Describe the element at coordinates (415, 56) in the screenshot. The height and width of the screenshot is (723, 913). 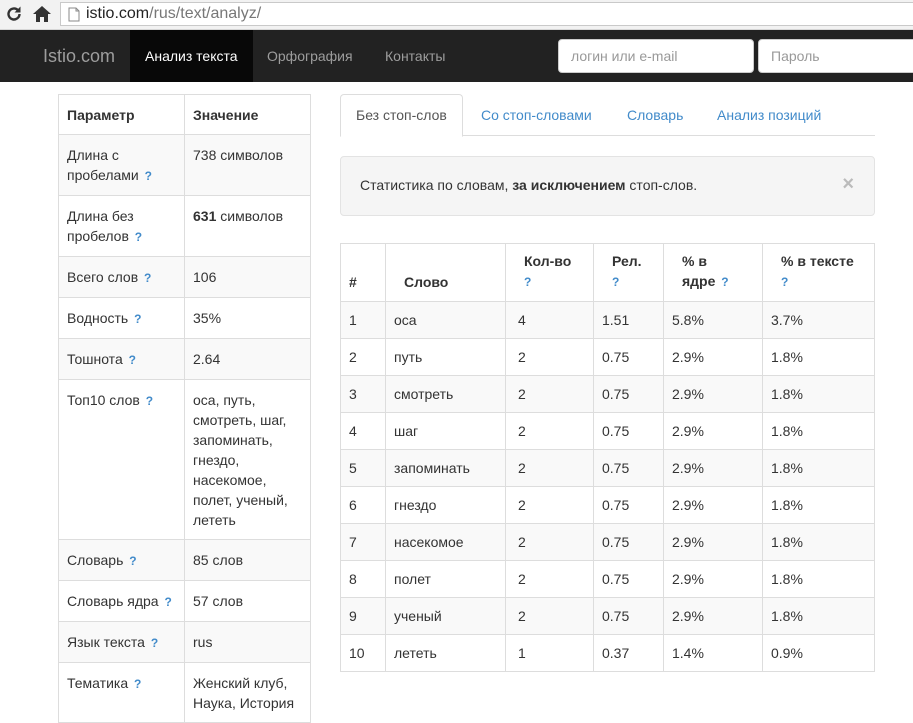
I see `nav-item-contacts: Контакты` at that location.